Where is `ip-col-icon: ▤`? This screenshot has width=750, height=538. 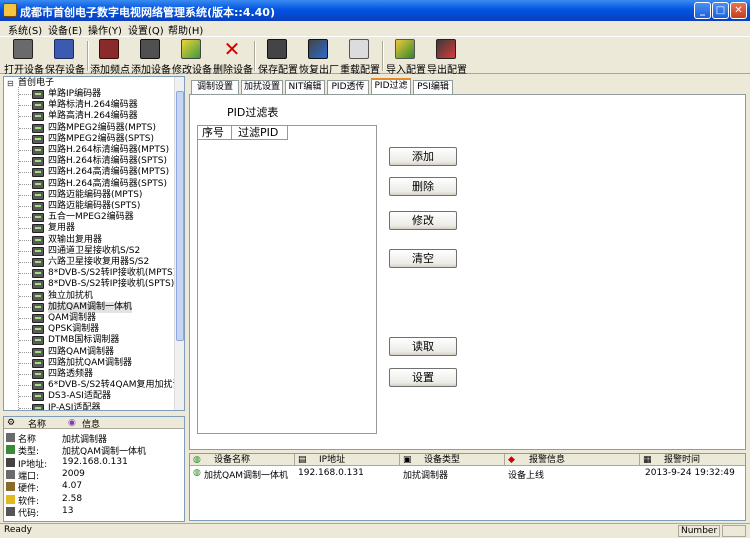
ip-col-icon: ▤ is located at coordinates (302, 460).